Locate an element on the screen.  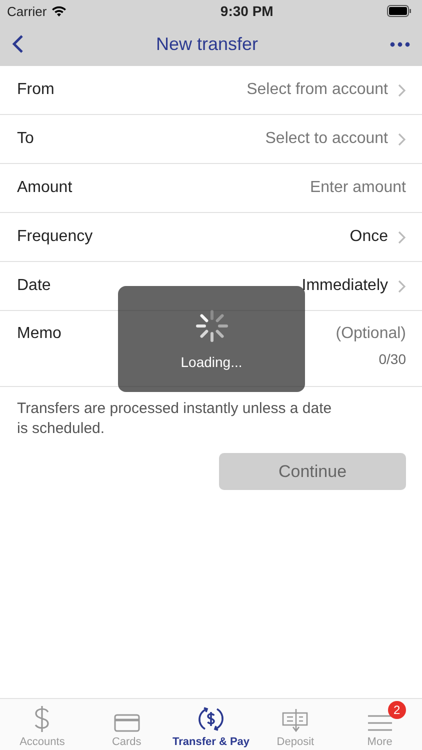
form-row: Frequency Once is located at coordinates (211, 237).